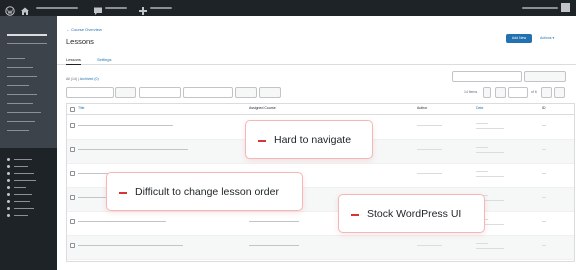 The image size is (576, 270). Describe the element at coordinates (84, 29) in the screenshot. I see `breadcrumb: ← Course Overview` at that location.